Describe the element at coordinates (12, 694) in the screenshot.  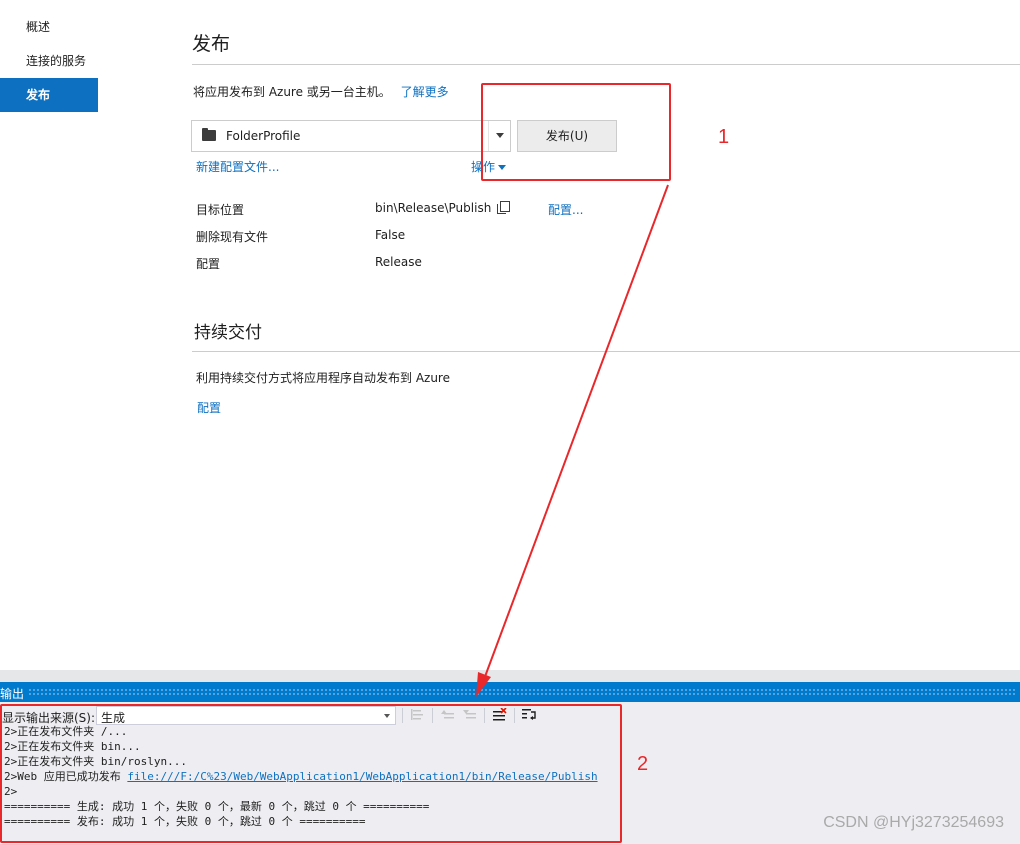
I see `output-title: 输出` at that location.